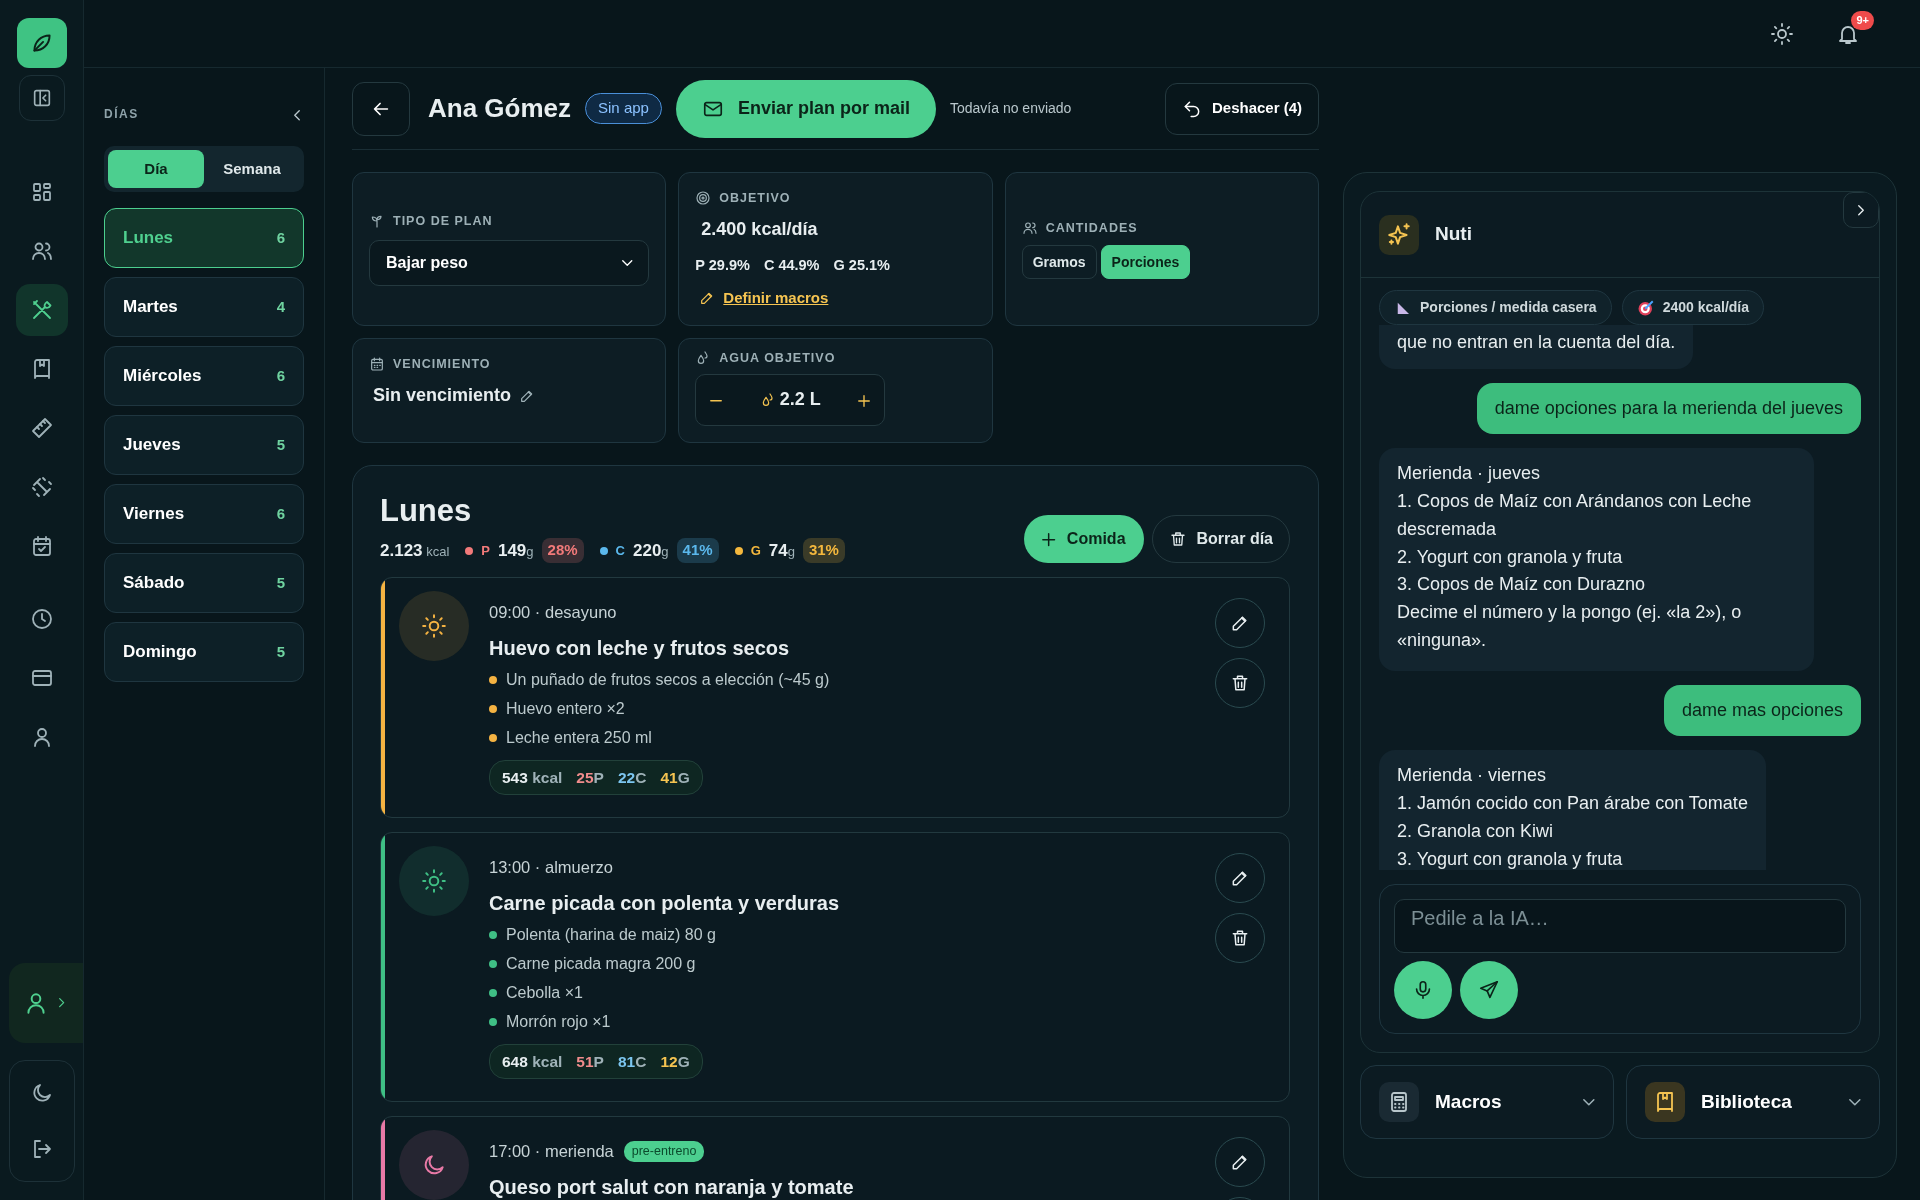 The width and height of the screenshot is (1920, 1200). What do you see at coordinates (805, 108) in the screenshot?
I see `send-email-button: Enviar plan por mail` at bounding box center [805, 108].